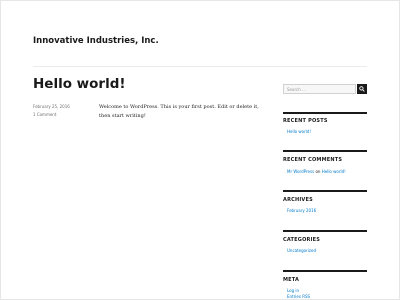 This screenshot has width=400, height=300. Describe the element at coordinates (301, 250) in the screenshot. I see `category-link: Uncategorized` at that location.